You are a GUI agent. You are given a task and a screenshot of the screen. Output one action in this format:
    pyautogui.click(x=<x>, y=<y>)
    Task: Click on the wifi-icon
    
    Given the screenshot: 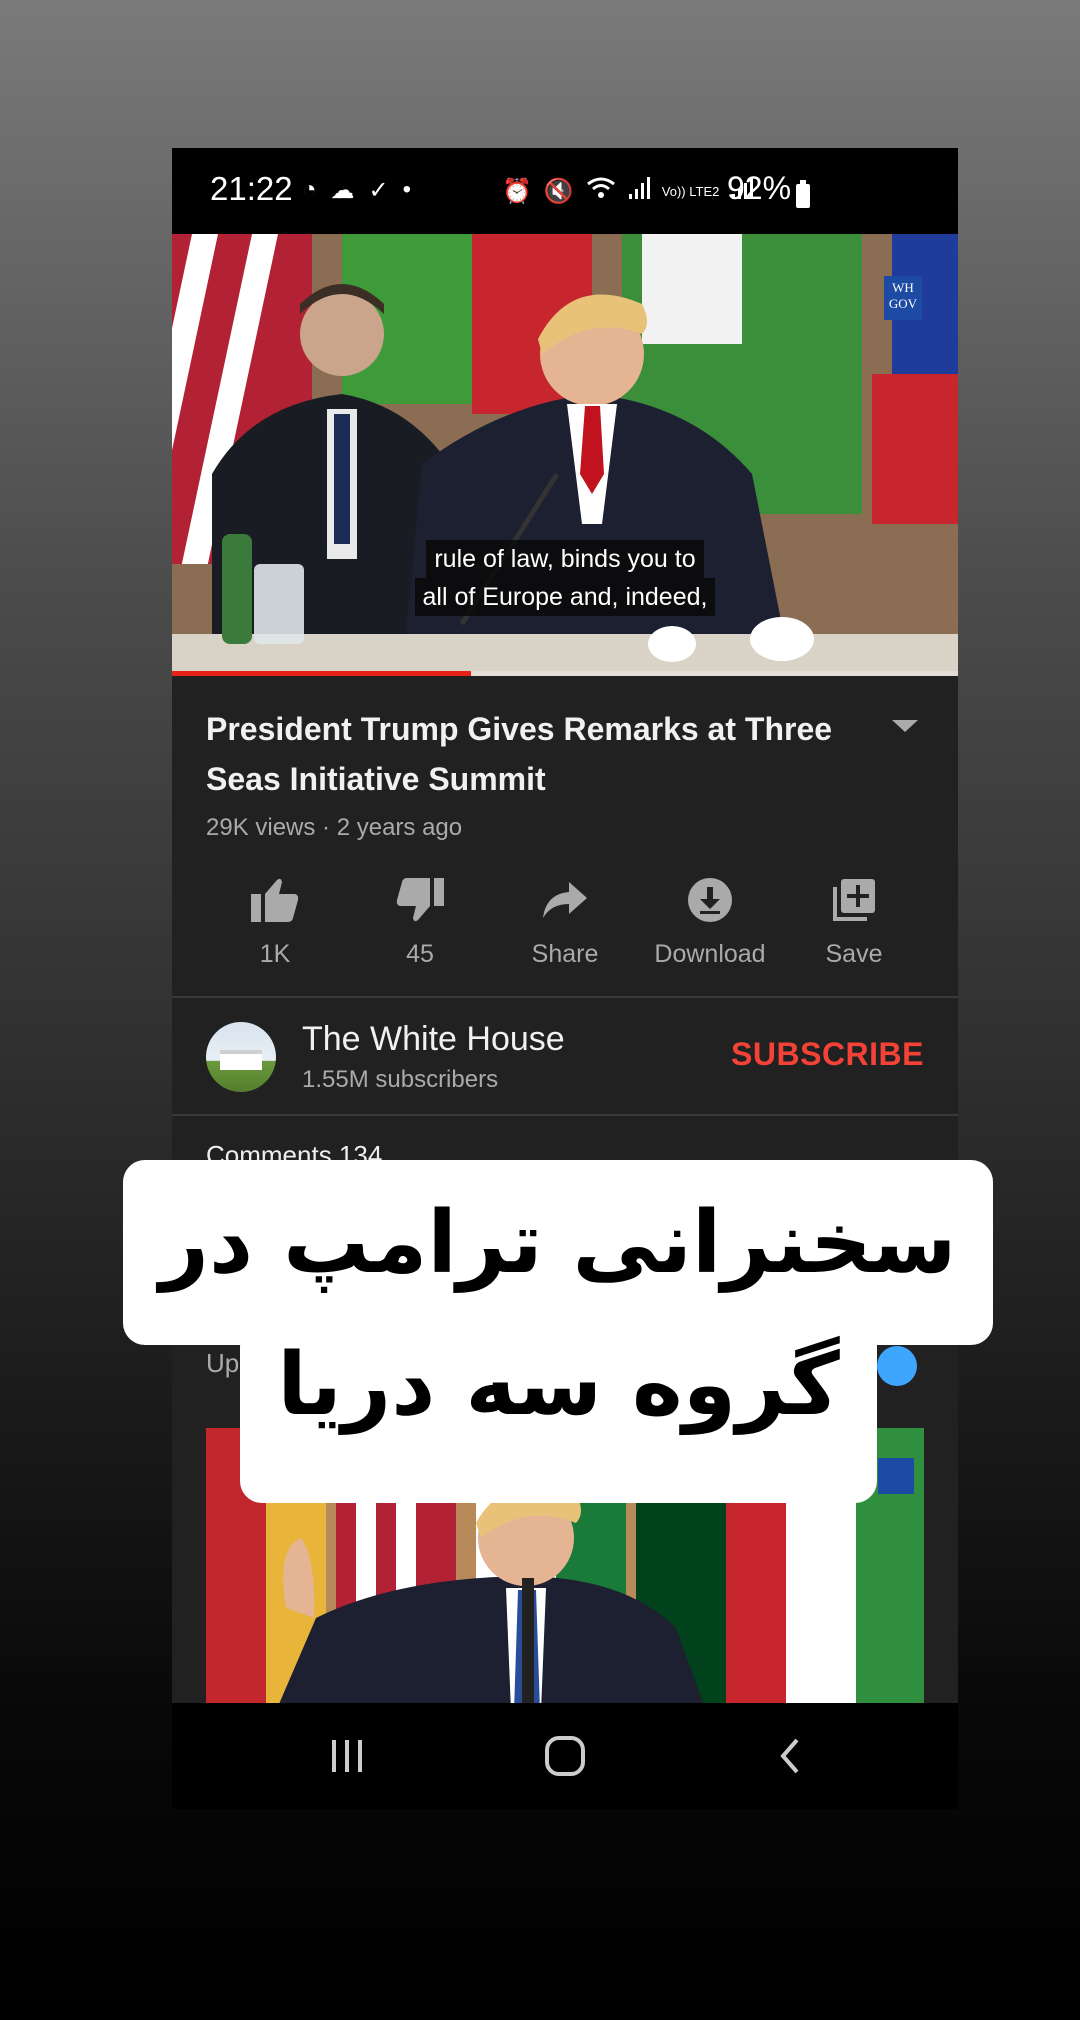 What is the action you would take?
    pyautogui.click(x=601, y=191)
    